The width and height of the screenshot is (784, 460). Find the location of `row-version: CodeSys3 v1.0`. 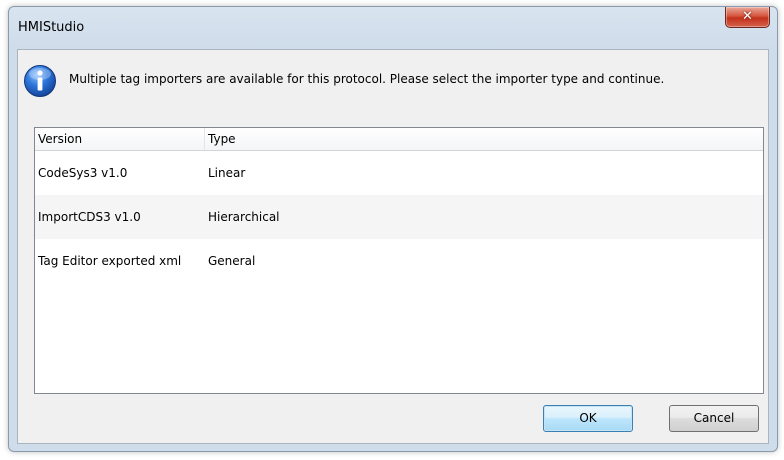

row-version: CodeSys3 v1.0 is located at coordinates (83, 173).